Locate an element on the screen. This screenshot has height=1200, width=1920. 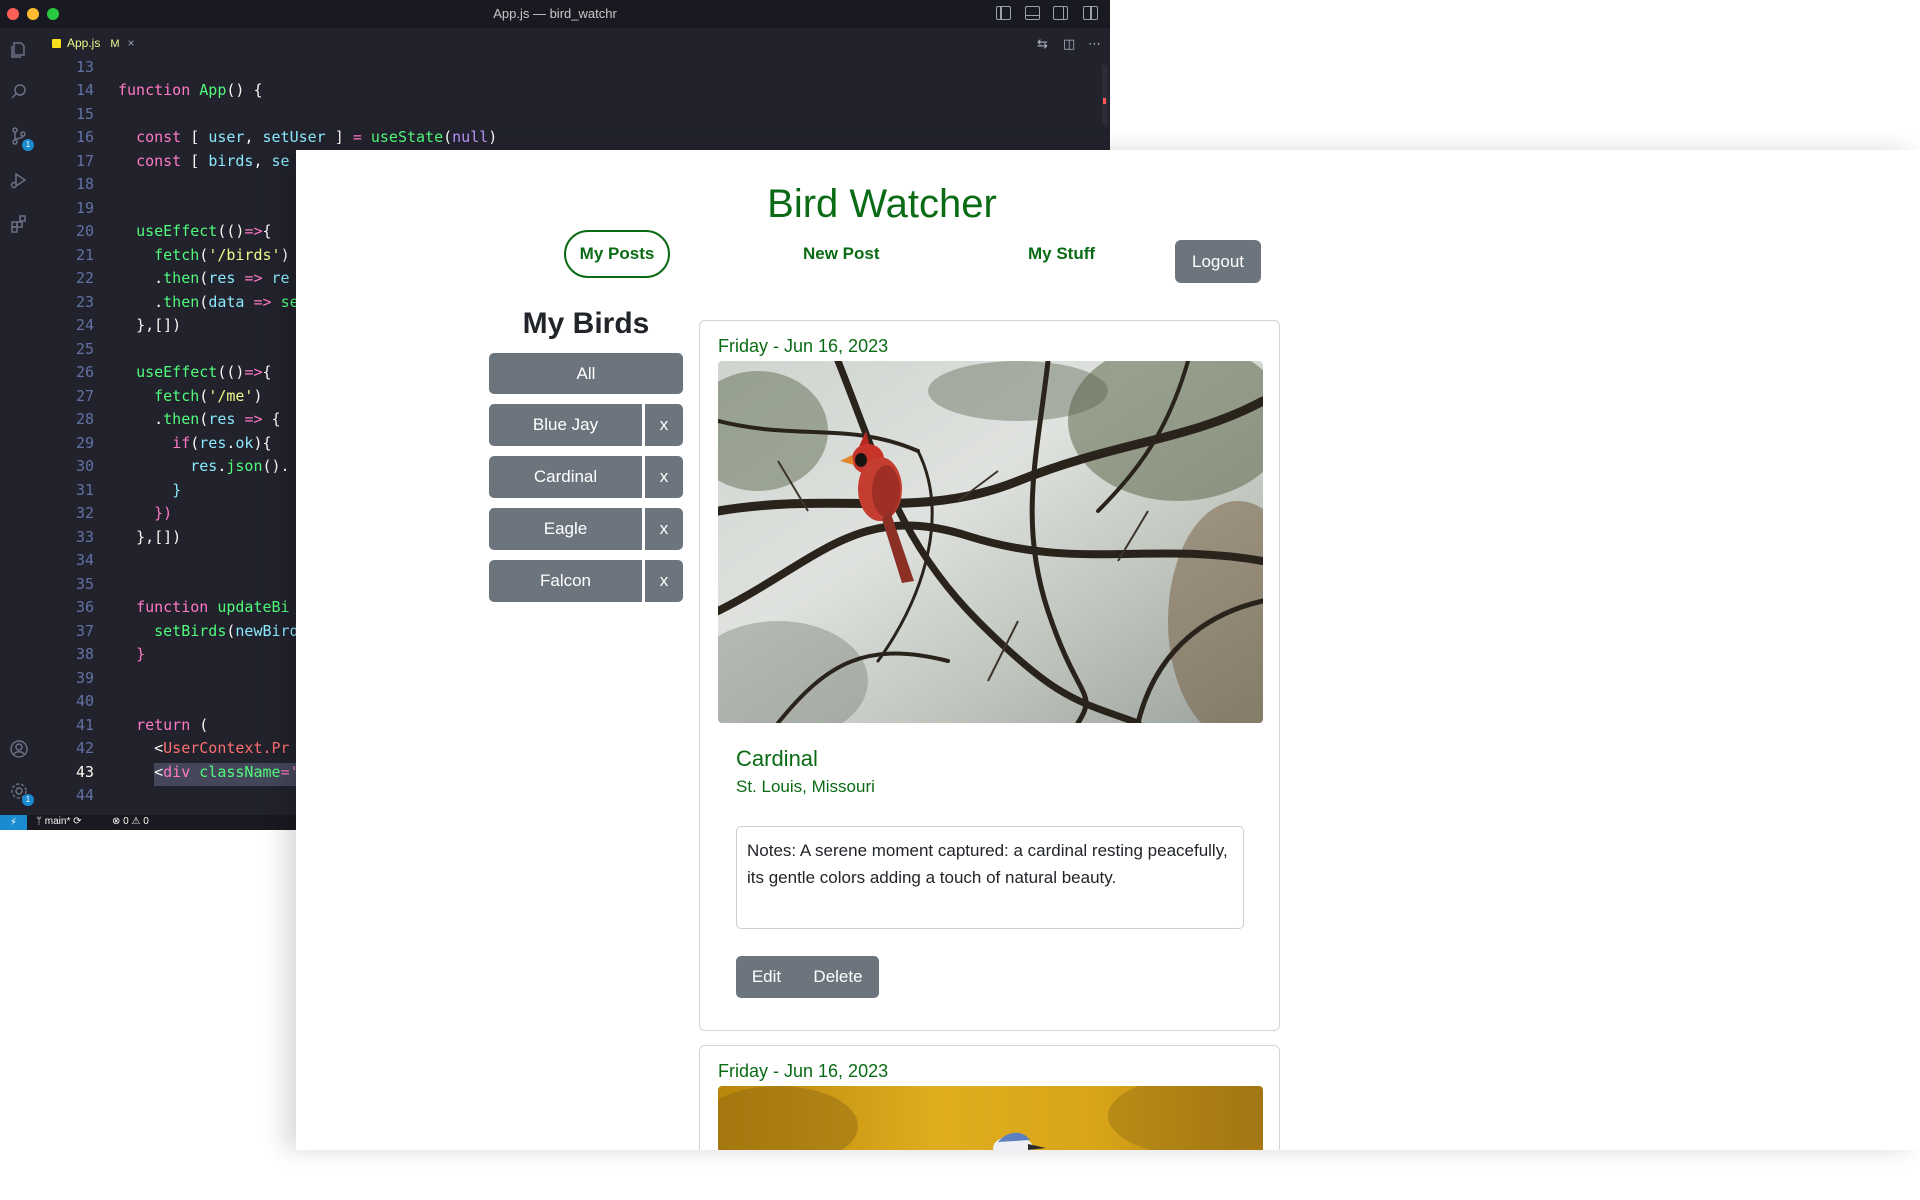
remove-bird-eagle-button: x is located at coordinates (664, 529).